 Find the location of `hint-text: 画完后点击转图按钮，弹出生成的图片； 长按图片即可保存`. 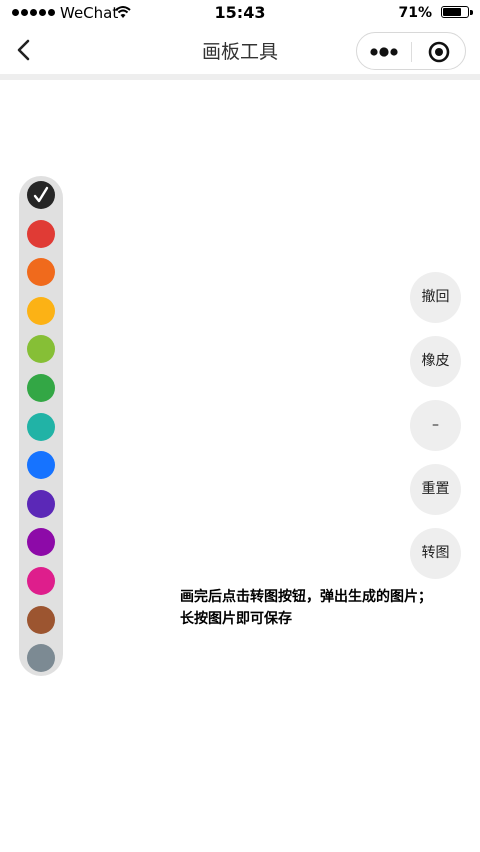

hint-text: 画完后点击转图按钮，弹出生成的图片； 长按图片即可保存 is located at coordinates (325, 608).